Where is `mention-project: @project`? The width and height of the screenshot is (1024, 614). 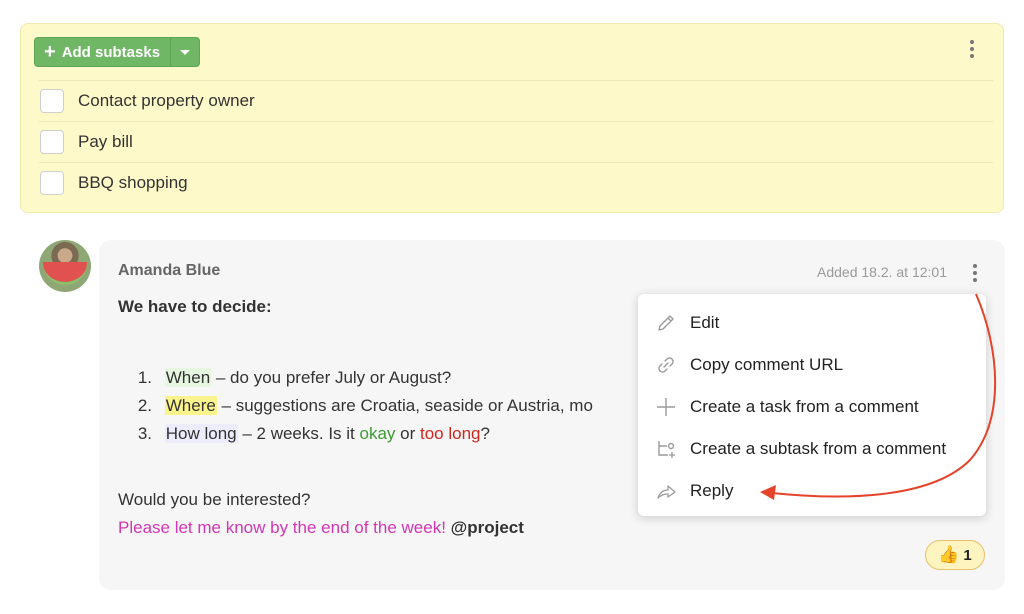
mention-project: @project is located at coordinates (487, 527).